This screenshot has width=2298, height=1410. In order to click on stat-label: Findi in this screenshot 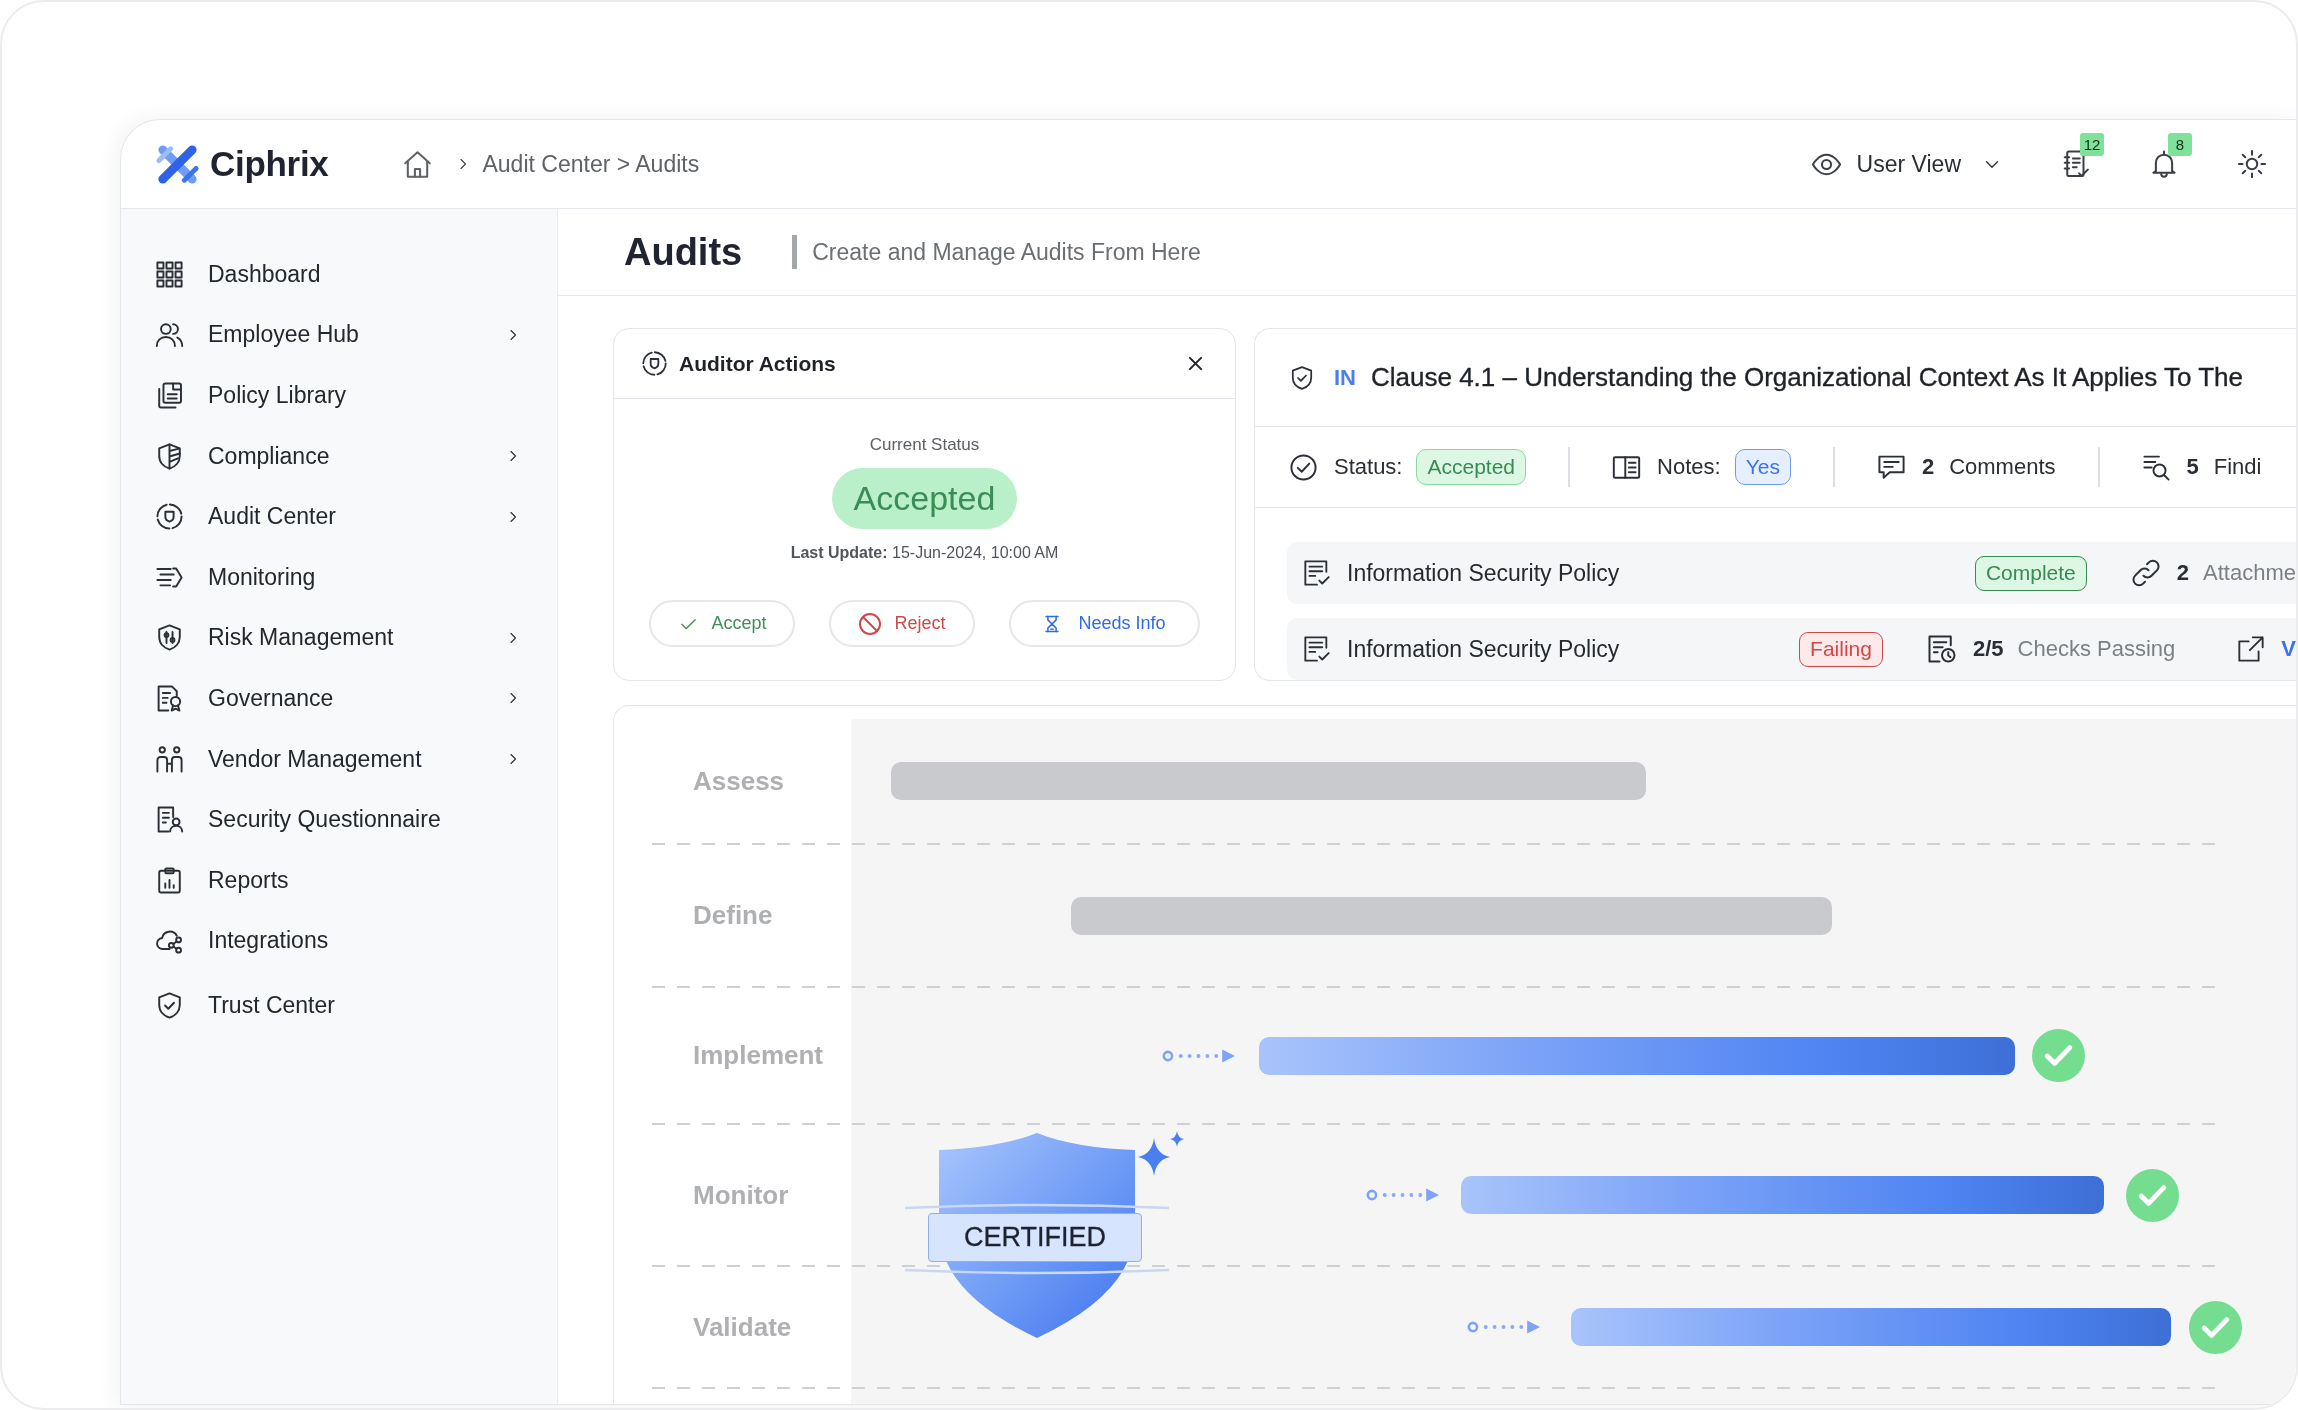, I will do `click(2237, 467)`.